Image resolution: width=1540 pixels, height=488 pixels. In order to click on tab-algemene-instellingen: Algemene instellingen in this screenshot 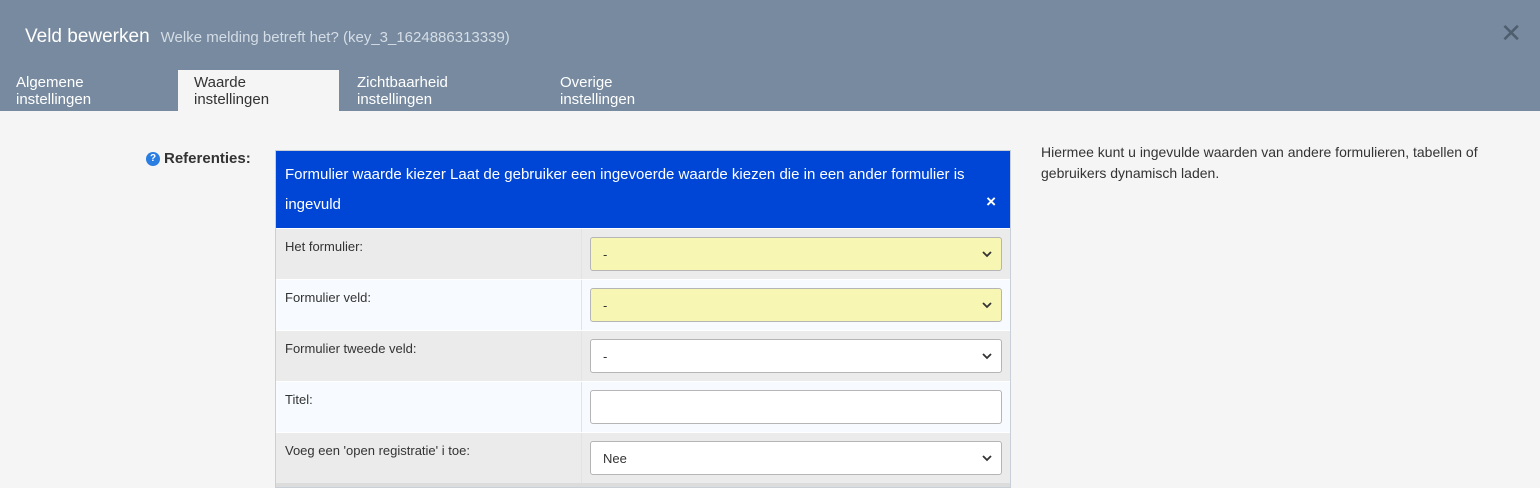, I will do `click(89, 90)`.